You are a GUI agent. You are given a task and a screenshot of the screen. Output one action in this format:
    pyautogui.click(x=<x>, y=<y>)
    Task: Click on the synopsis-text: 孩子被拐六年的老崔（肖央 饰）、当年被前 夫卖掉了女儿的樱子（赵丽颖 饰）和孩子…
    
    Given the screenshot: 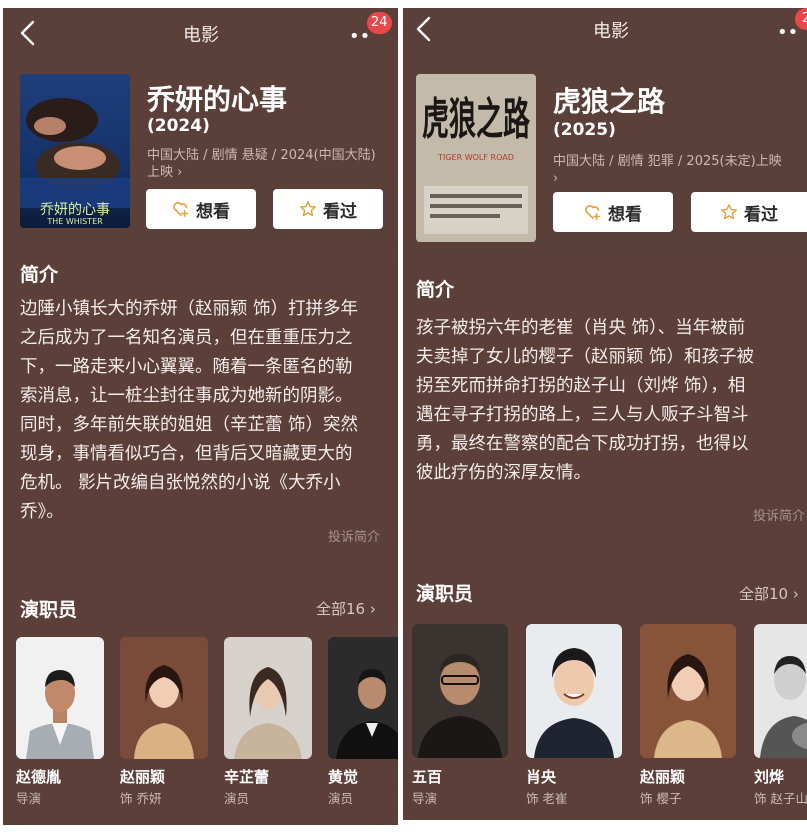 What is the action you would take?
    pyautogui.click(x=611, y=401)
    